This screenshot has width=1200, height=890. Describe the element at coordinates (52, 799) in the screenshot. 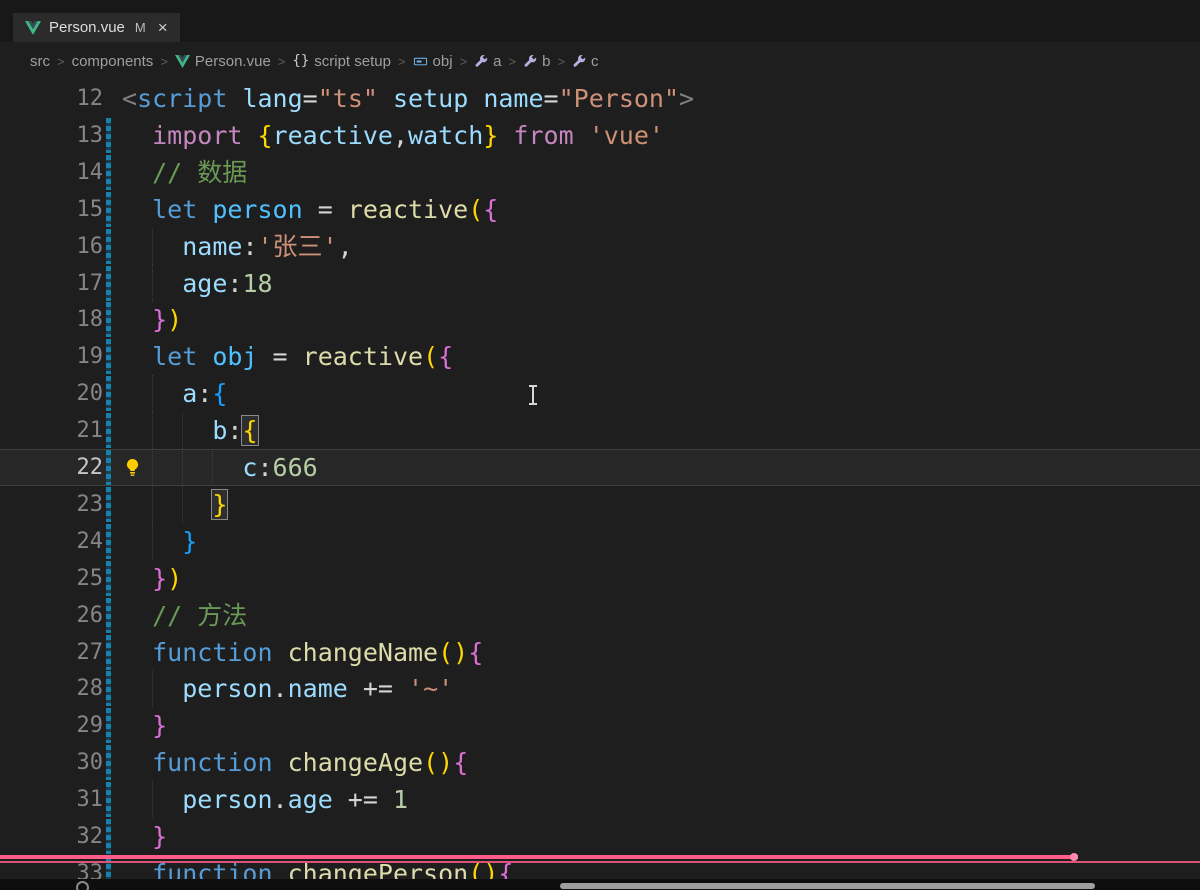

I see `line-number: 31` at that location.